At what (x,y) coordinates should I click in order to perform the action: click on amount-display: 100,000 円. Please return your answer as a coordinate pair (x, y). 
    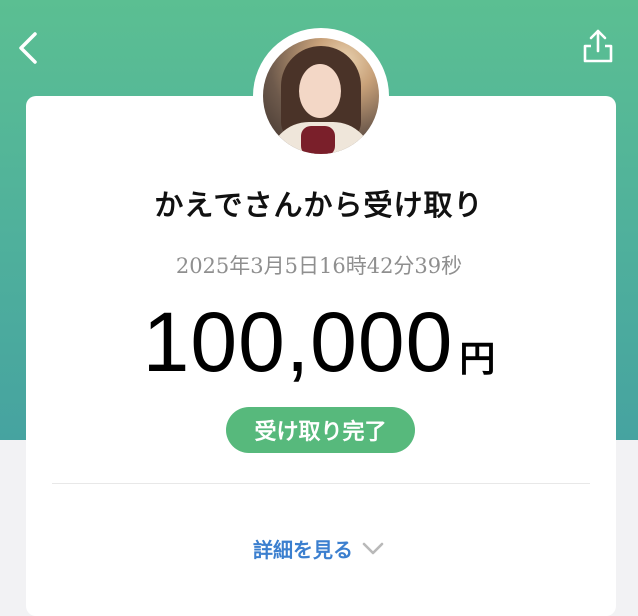
    Looking at the image, I should click on (319, 342).